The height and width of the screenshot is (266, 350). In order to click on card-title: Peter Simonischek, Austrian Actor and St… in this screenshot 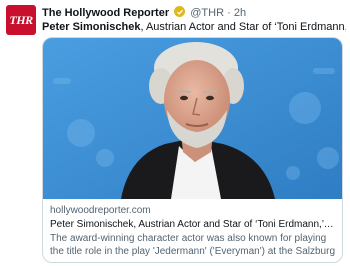, I will do `click(193, 224)`.